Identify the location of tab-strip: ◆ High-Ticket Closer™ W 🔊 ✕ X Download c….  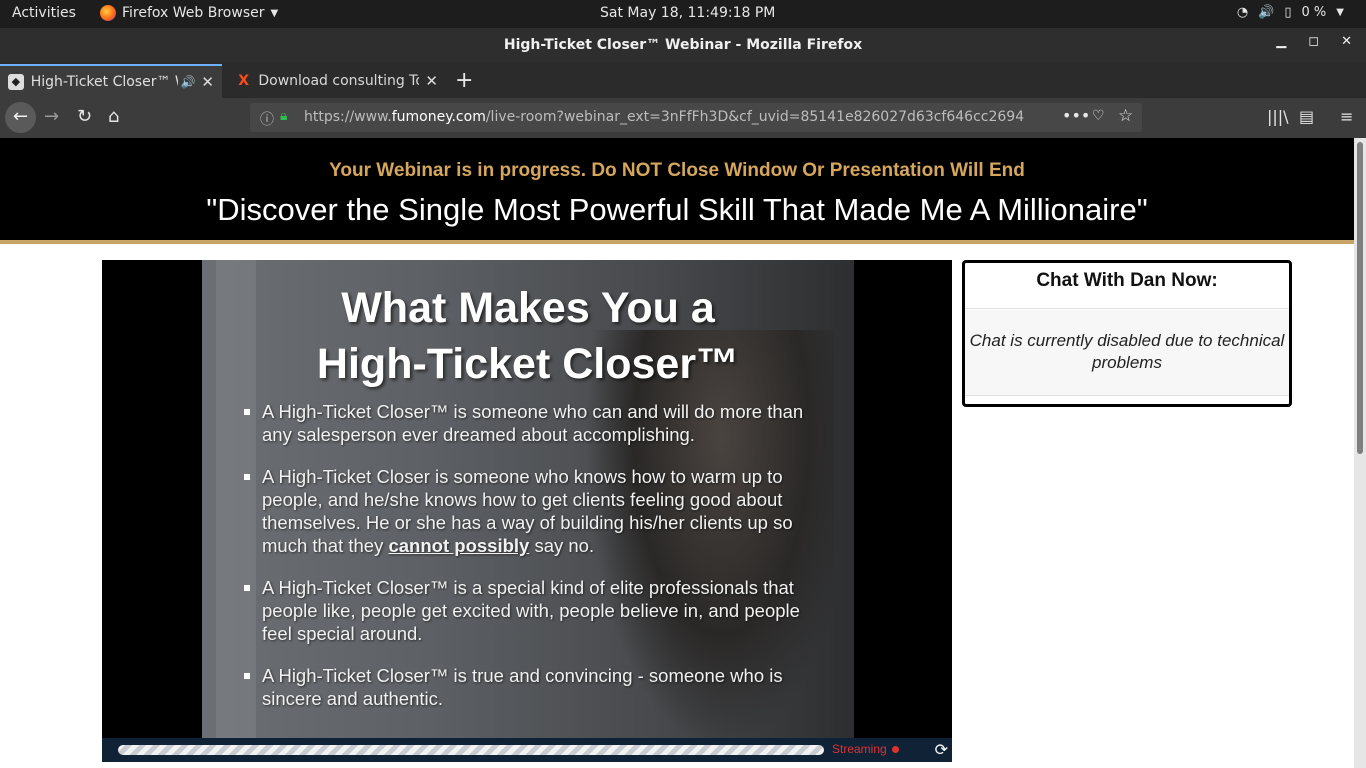
(683, 80).